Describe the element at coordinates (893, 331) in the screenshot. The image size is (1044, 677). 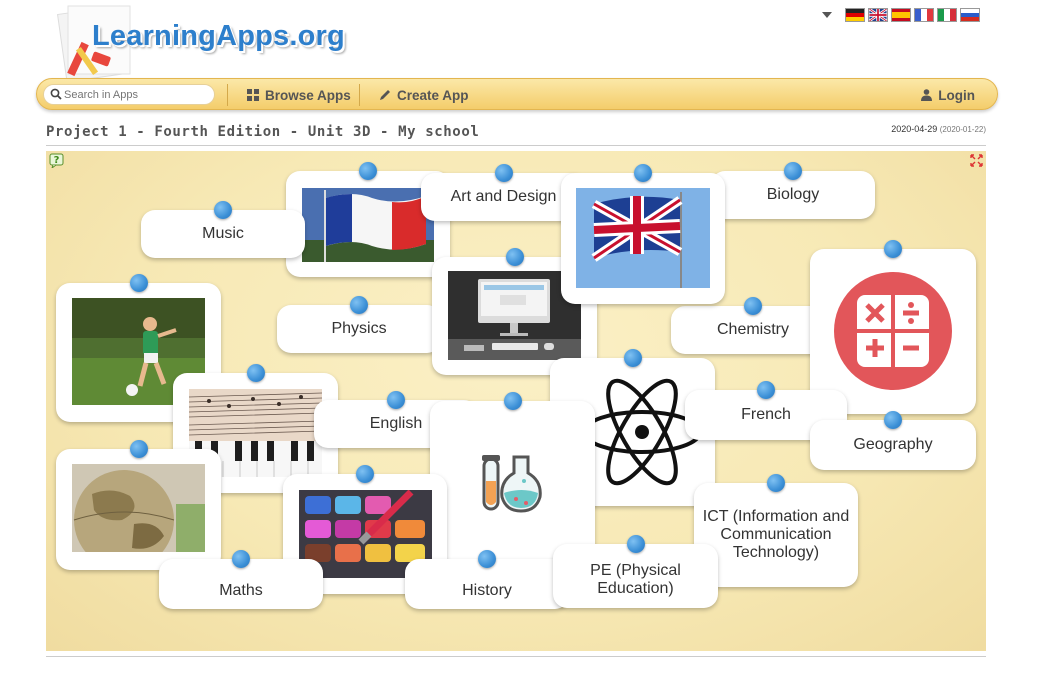
I see `calculator-image` at that location.